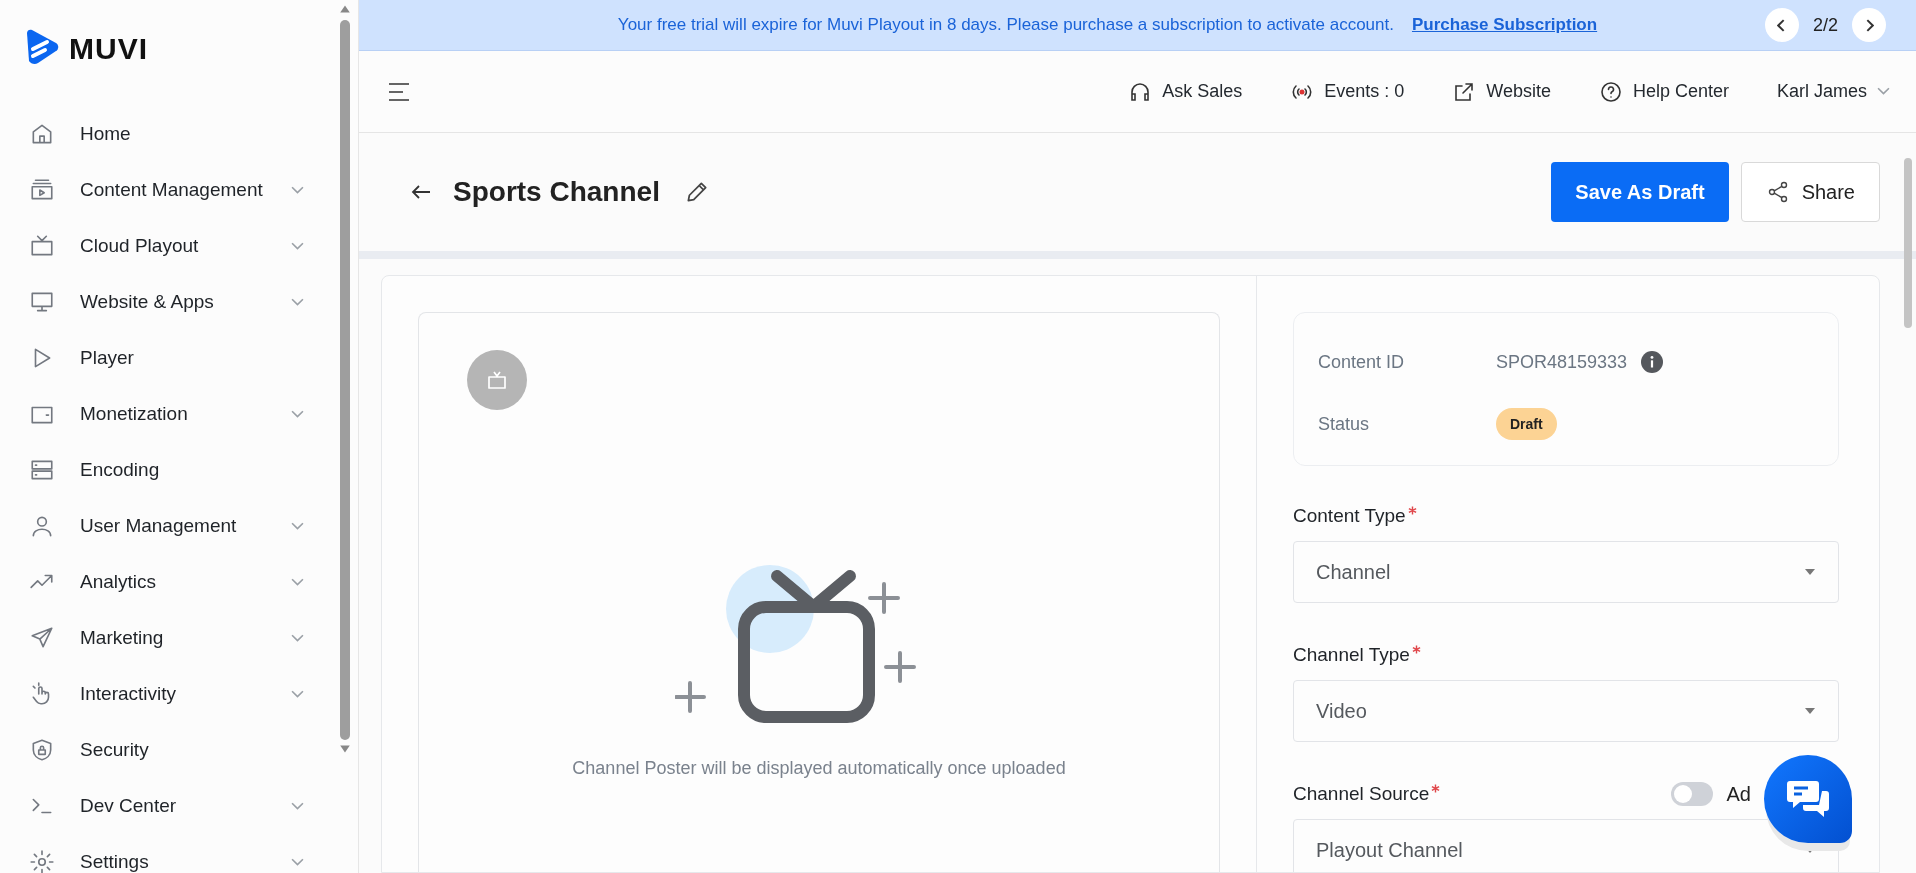  I want to click on toggle-label: Ad, so click(1738, 794).